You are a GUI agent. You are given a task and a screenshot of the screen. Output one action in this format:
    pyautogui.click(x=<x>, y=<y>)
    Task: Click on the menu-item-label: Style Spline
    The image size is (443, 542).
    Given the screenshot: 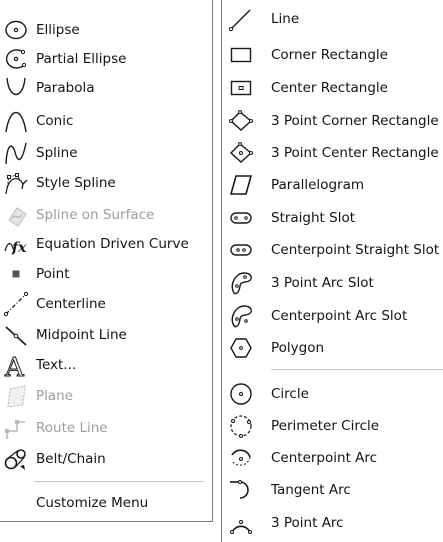 What is the action you would take?
    pyautogui.click(x=76, y=183)
    